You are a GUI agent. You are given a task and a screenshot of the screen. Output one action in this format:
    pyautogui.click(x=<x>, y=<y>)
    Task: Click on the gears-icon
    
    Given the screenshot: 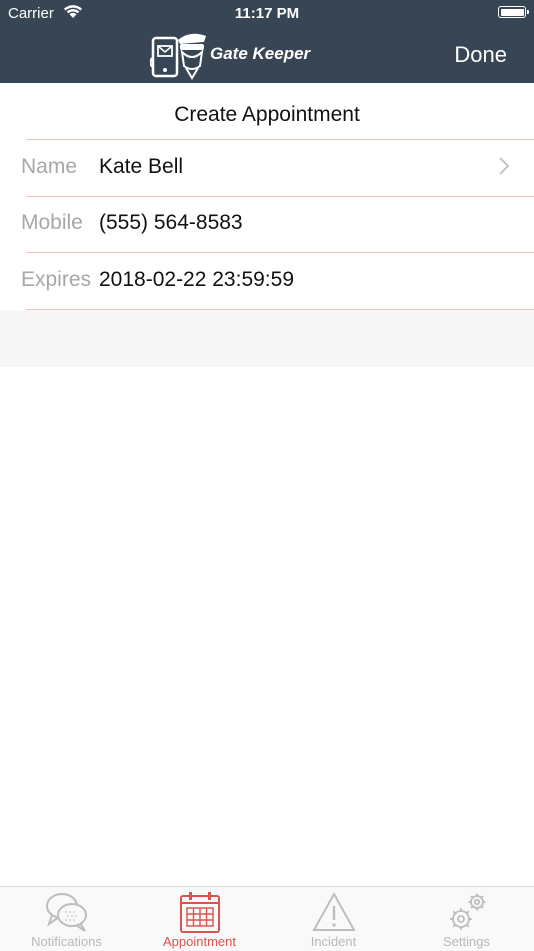 What is the action you would take?
    pyautogui.click(x=468, y=911)
    